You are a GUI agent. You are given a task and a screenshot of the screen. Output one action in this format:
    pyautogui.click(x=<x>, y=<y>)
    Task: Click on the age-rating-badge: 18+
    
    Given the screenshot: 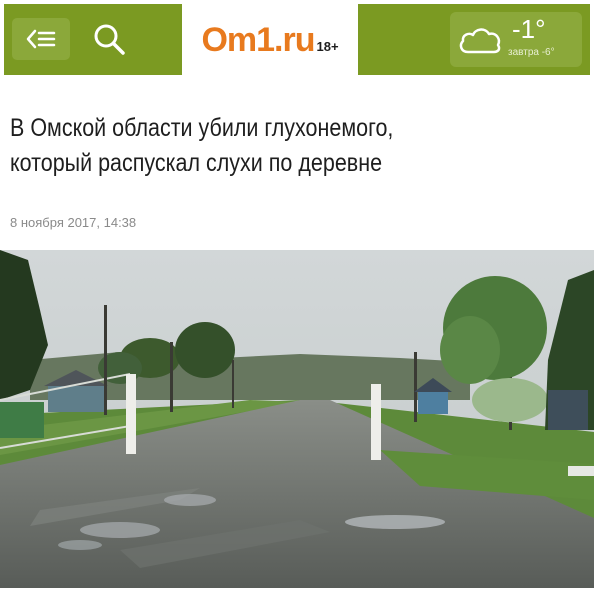 What is the action you would take?
    pyautogui.click(x=327, y=46)
    